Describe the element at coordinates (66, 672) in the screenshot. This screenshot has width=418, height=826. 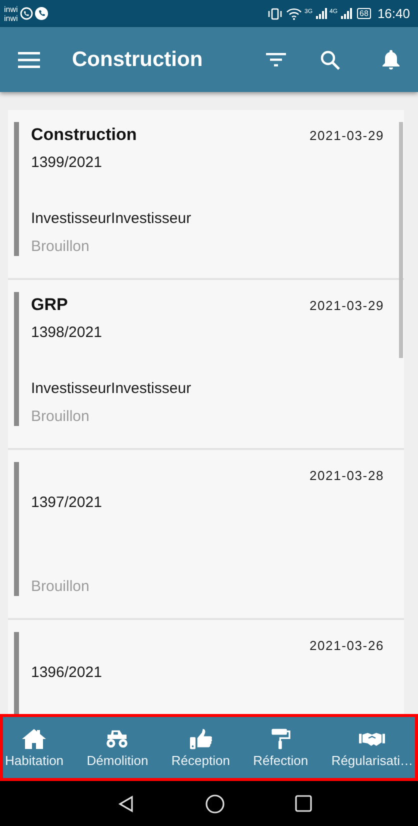
I see `record-number: 1396/2021` at that location.